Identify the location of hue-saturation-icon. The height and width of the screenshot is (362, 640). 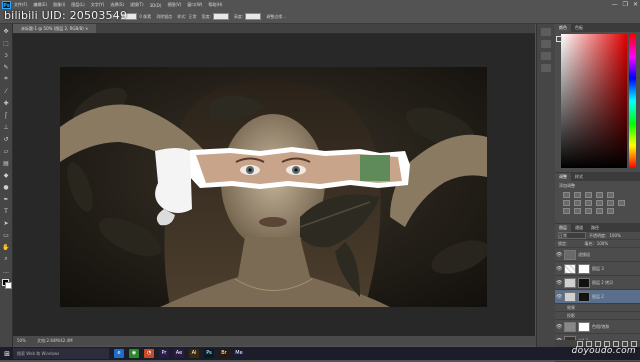
(566, 203).